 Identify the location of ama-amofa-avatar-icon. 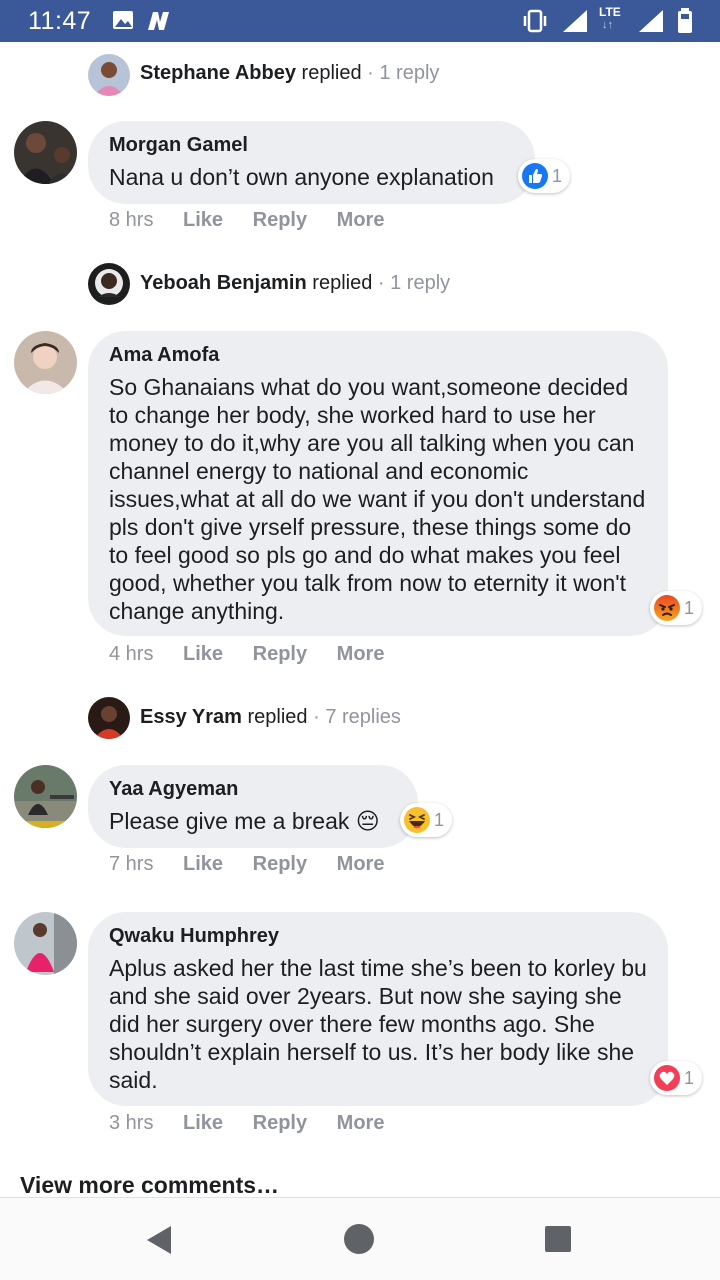
(45, 362).